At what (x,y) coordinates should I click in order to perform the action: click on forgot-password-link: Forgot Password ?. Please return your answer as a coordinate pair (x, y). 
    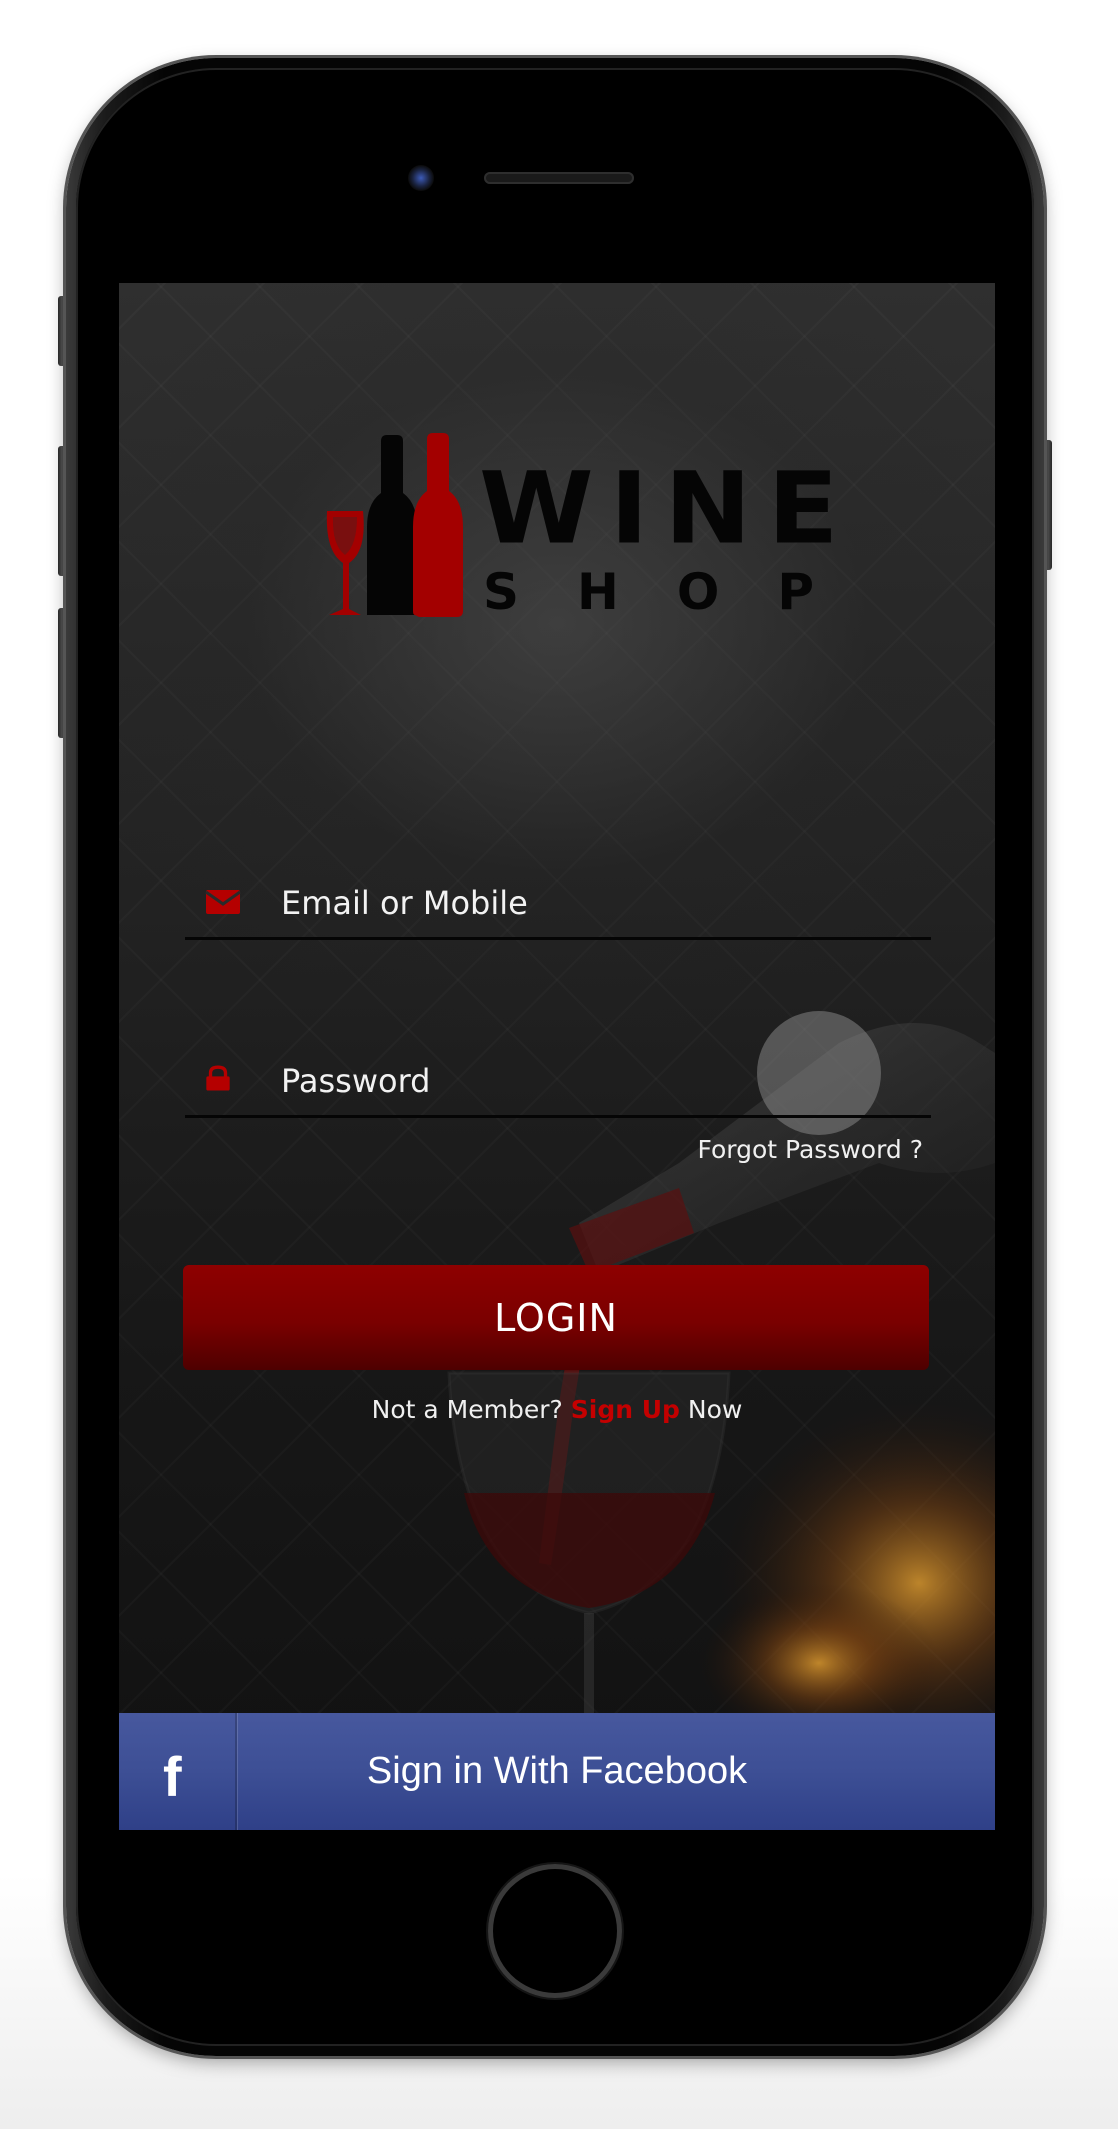
    Looking at the image, I should click on (810, 1149).